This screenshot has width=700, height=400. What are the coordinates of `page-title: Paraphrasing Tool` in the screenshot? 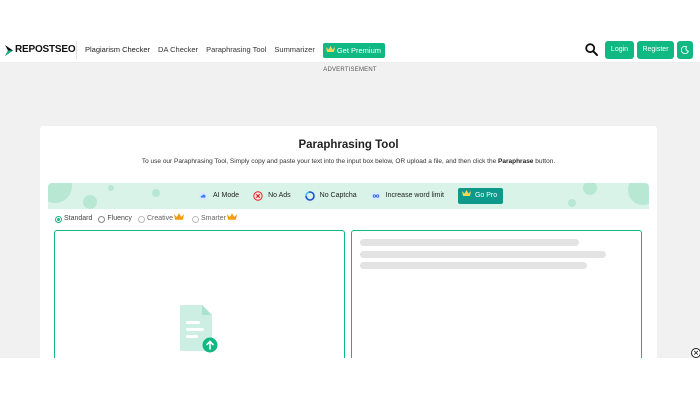 It's located at (348, 145).